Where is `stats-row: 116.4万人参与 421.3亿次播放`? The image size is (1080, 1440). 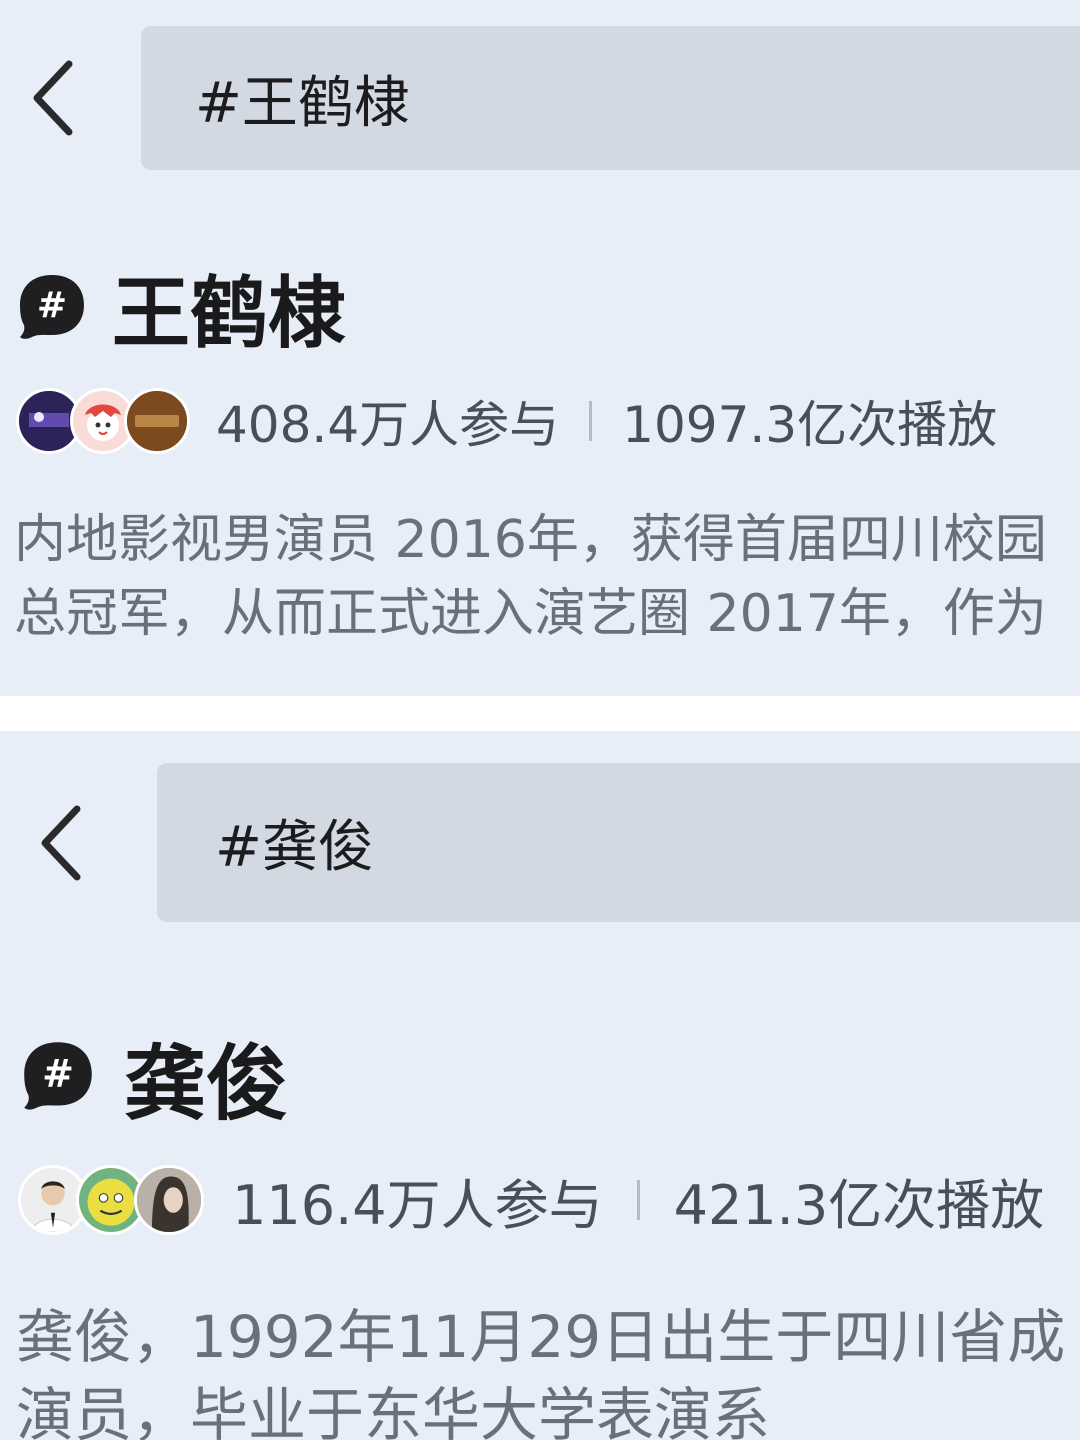
stats-row: 116.4万人参与 421.3亿次播放 is located at coordinates (531, 1200).